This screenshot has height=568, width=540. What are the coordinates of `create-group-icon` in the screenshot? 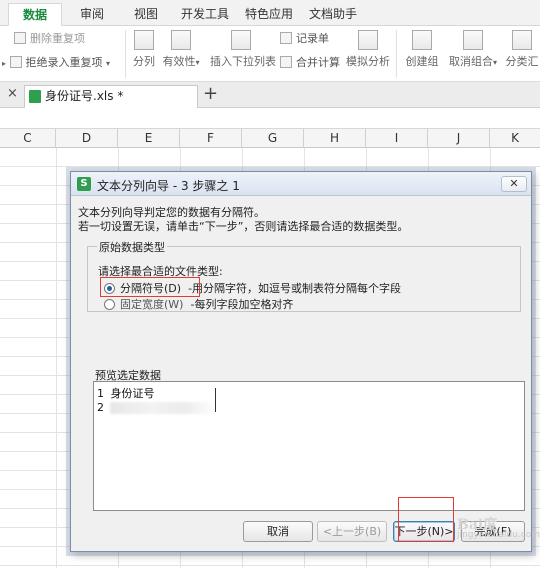 It's located at (422, 40).